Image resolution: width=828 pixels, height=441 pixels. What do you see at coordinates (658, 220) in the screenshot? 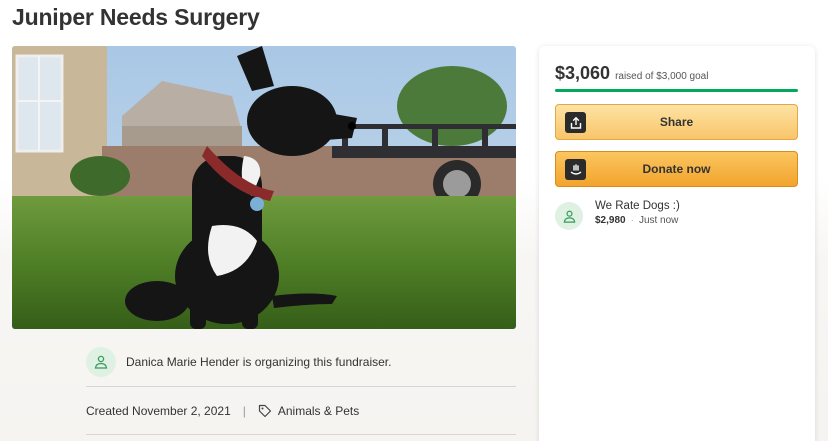
I see `donation-time: Just now` at bounding box center [658, 220].